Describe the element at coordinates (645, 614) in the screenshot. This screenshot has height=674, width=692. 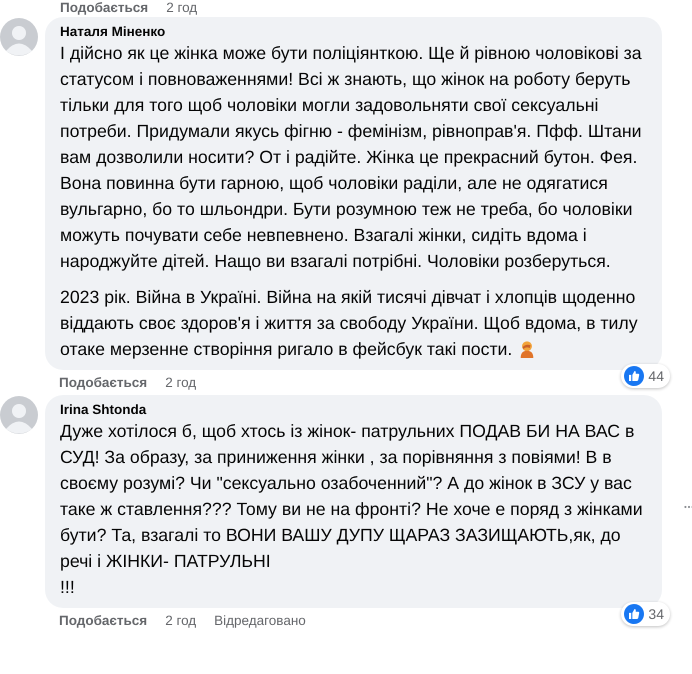
I see `reaction-count-badge: 34` at that location.